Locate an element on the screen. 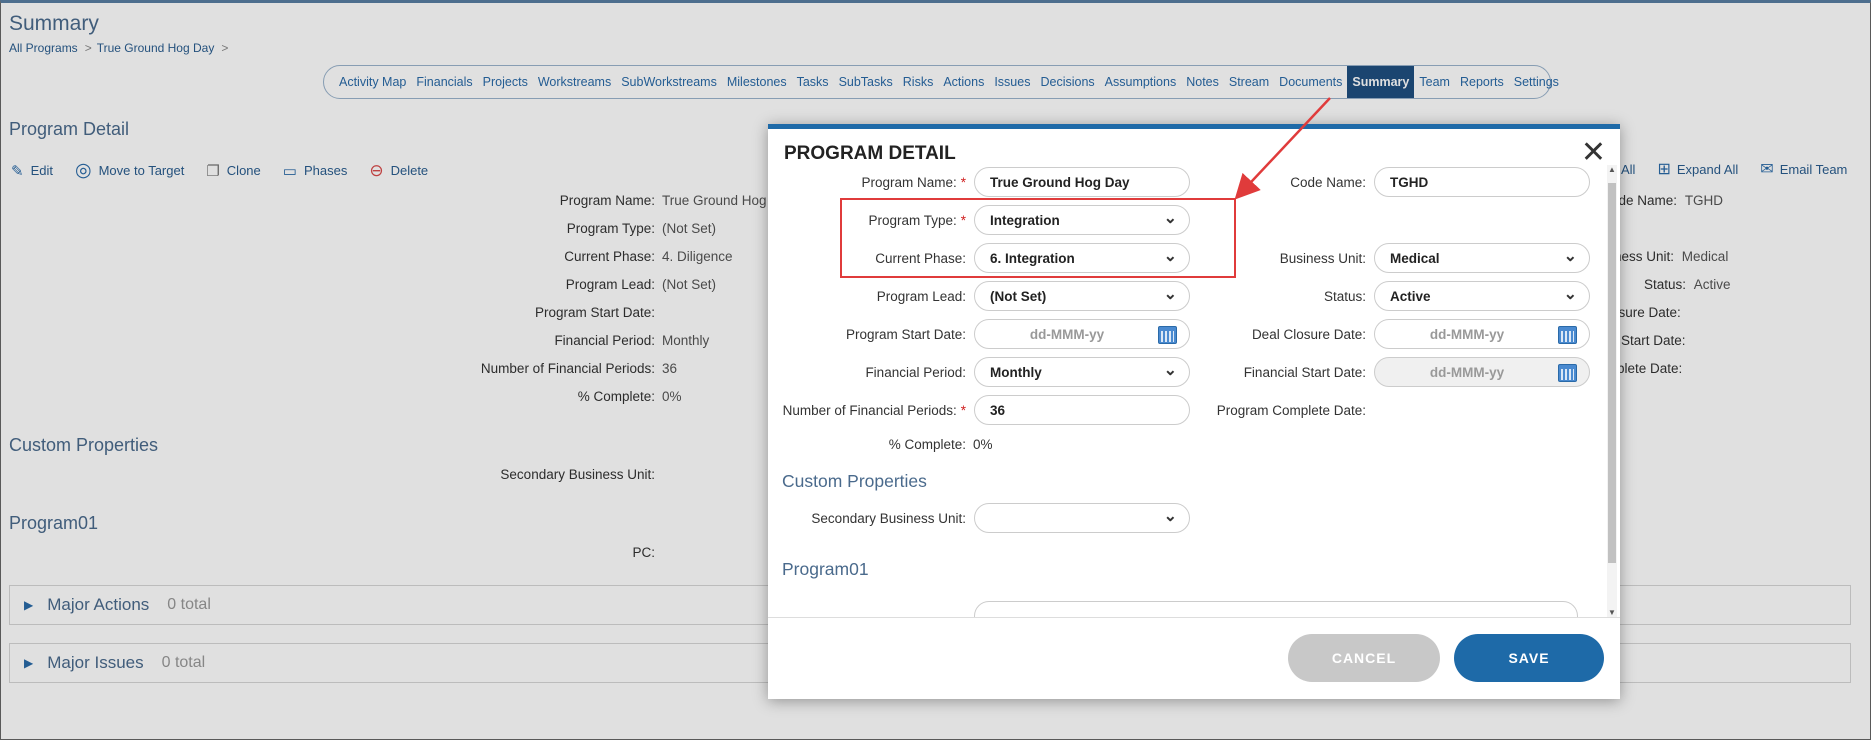  deal-closure-date-row: Deal Closure Date: dd-MMM-yy is located at coordinates (1394, 334).